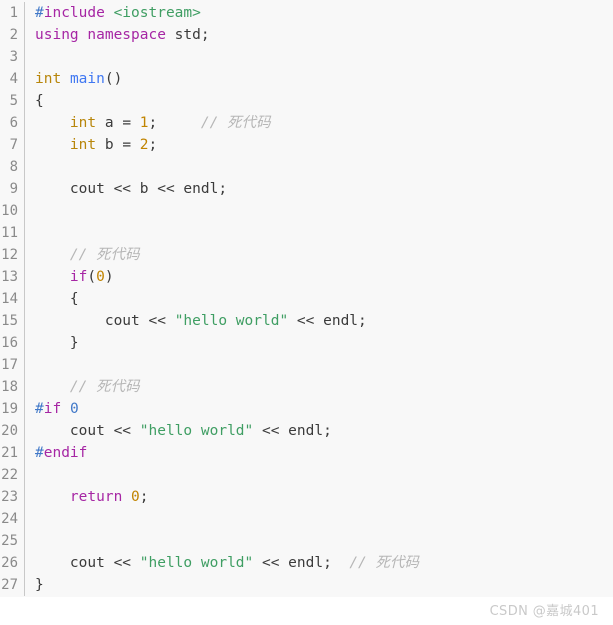 Image resolution: width=613 pixels, height=625 pixels. What do you see at coordinates (157, 13) in the screenshot?
I see `code-token-header: <iostream>` at bounding box center [157, 13].